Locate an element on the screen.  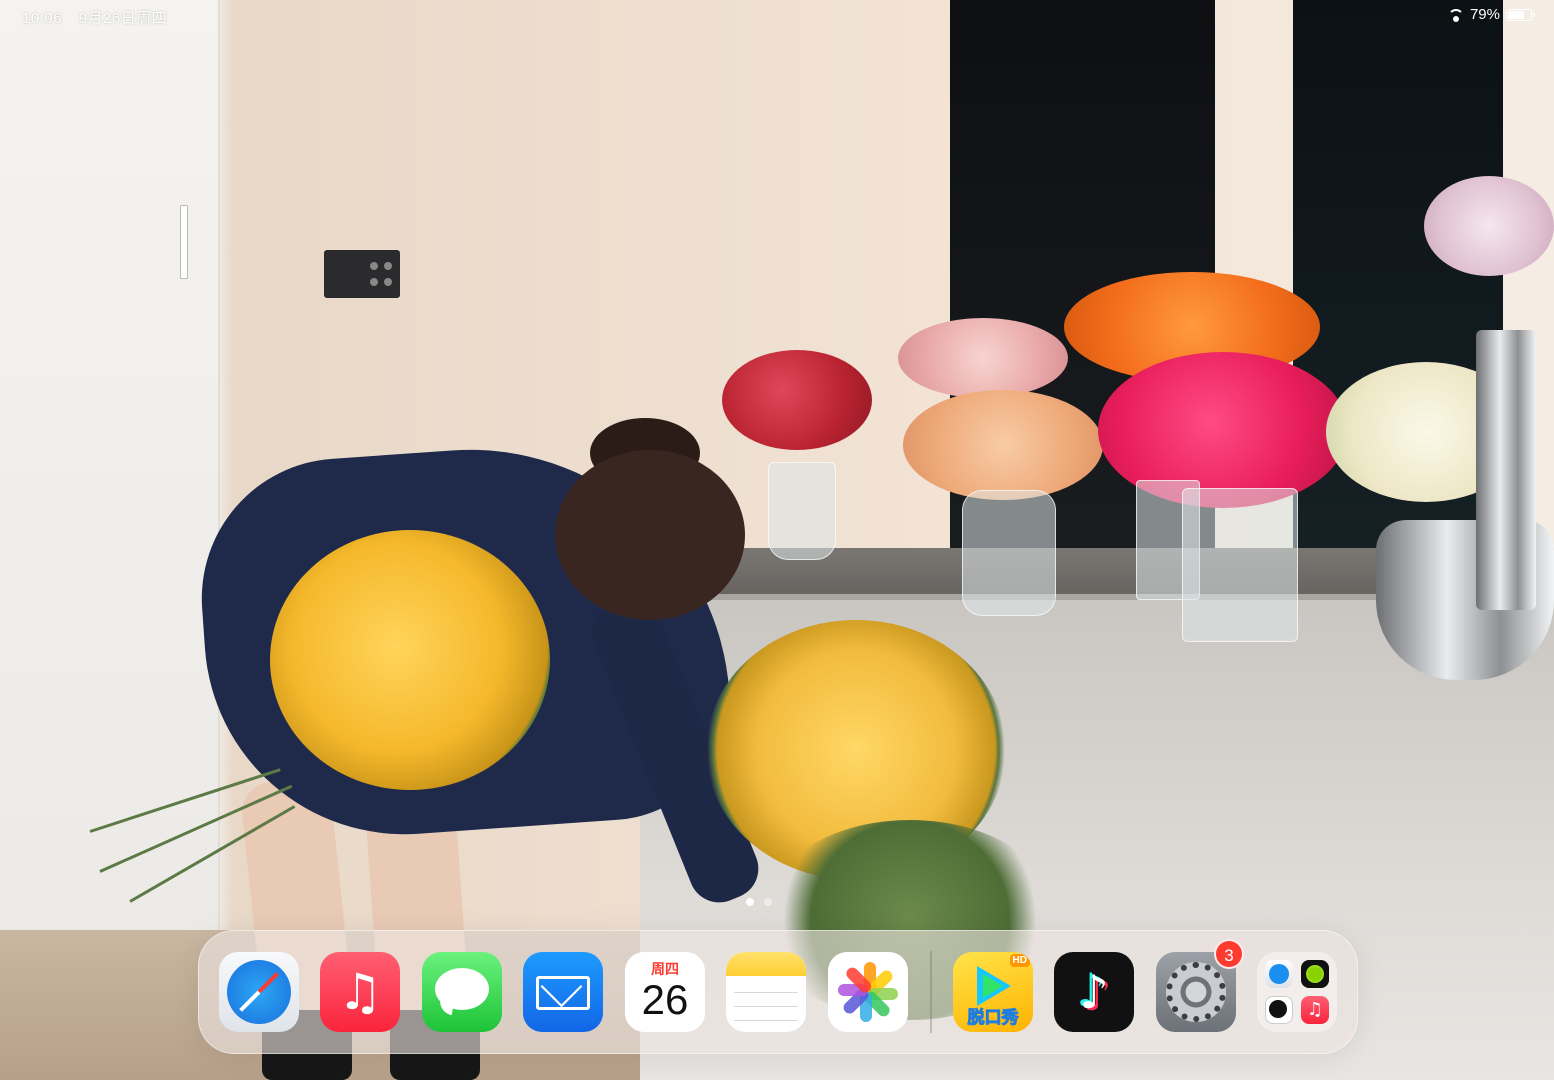
wallpaper-lilac-roses is located at coordinates (1489, 226).